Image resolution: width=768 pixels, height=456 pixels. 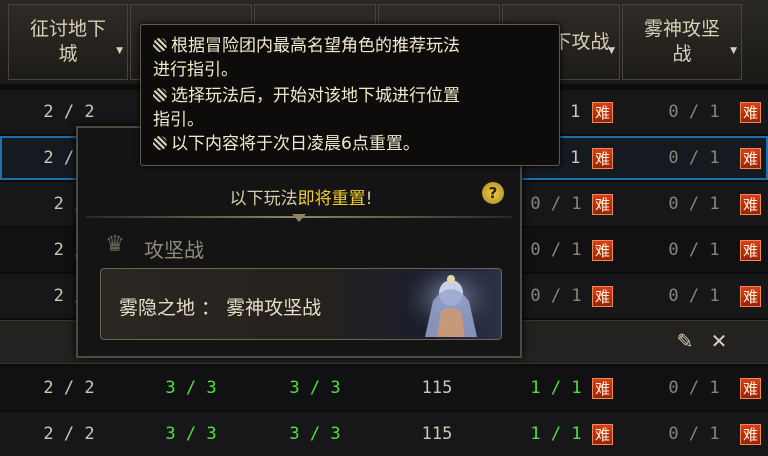 I want to click on column-header-label: 雾神攻坚战, so click(x=681, y=41).